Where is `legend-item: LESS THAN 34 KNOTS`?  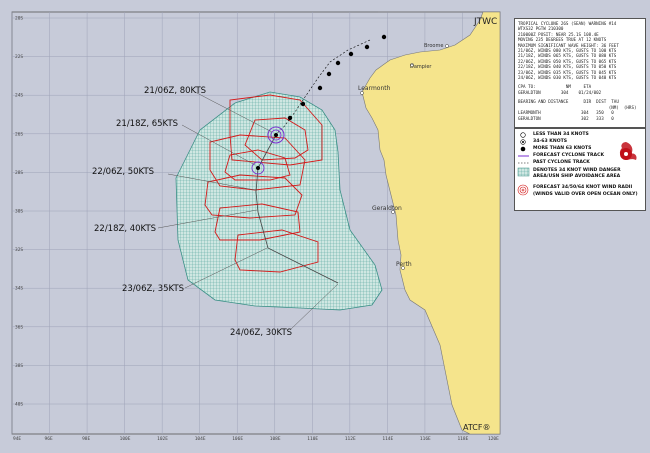
legend-item: LESS THAN 34 KNOTS is located at coordinates (561, 134).